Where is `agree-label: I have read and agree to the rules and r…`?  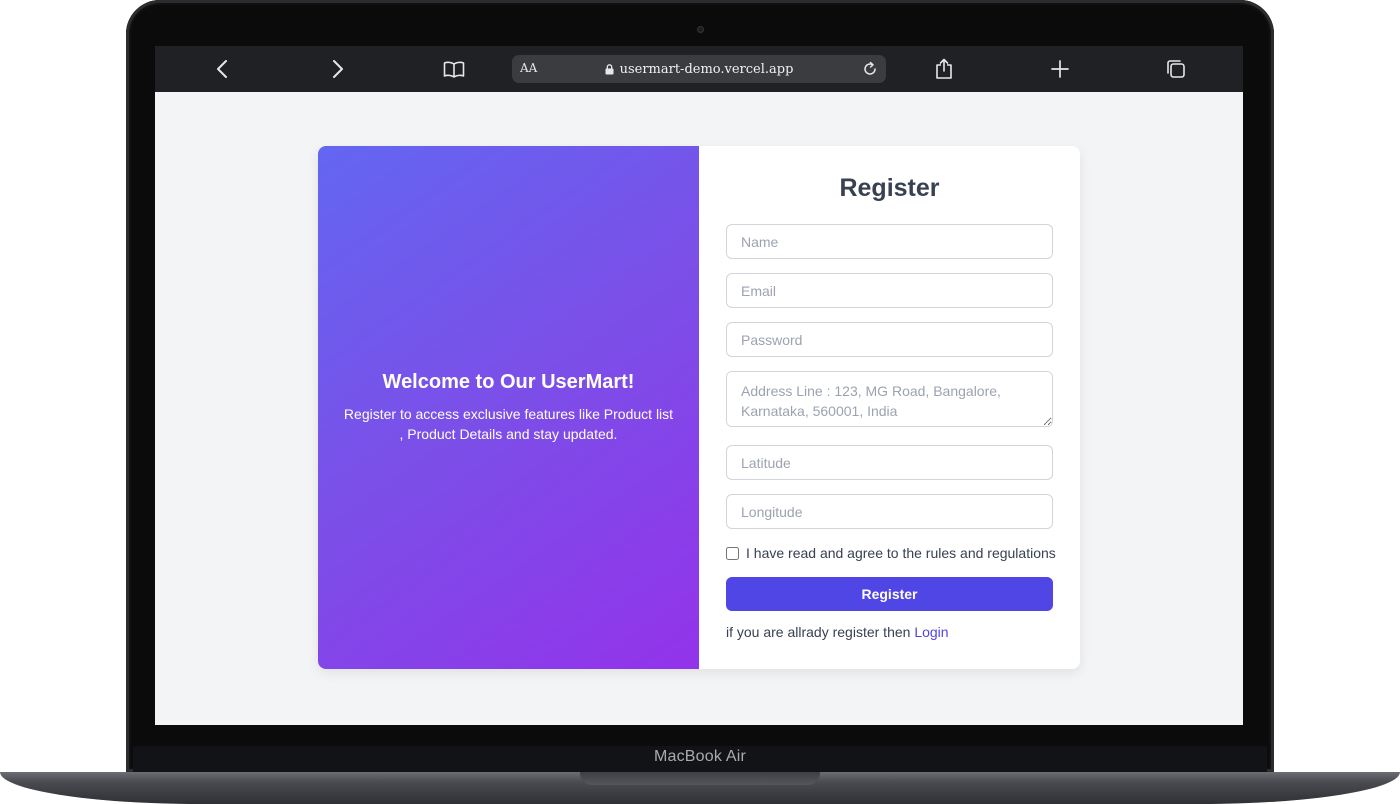
agree-label: I have read and agree to the rules and r… is located at coordinates (901, 553).